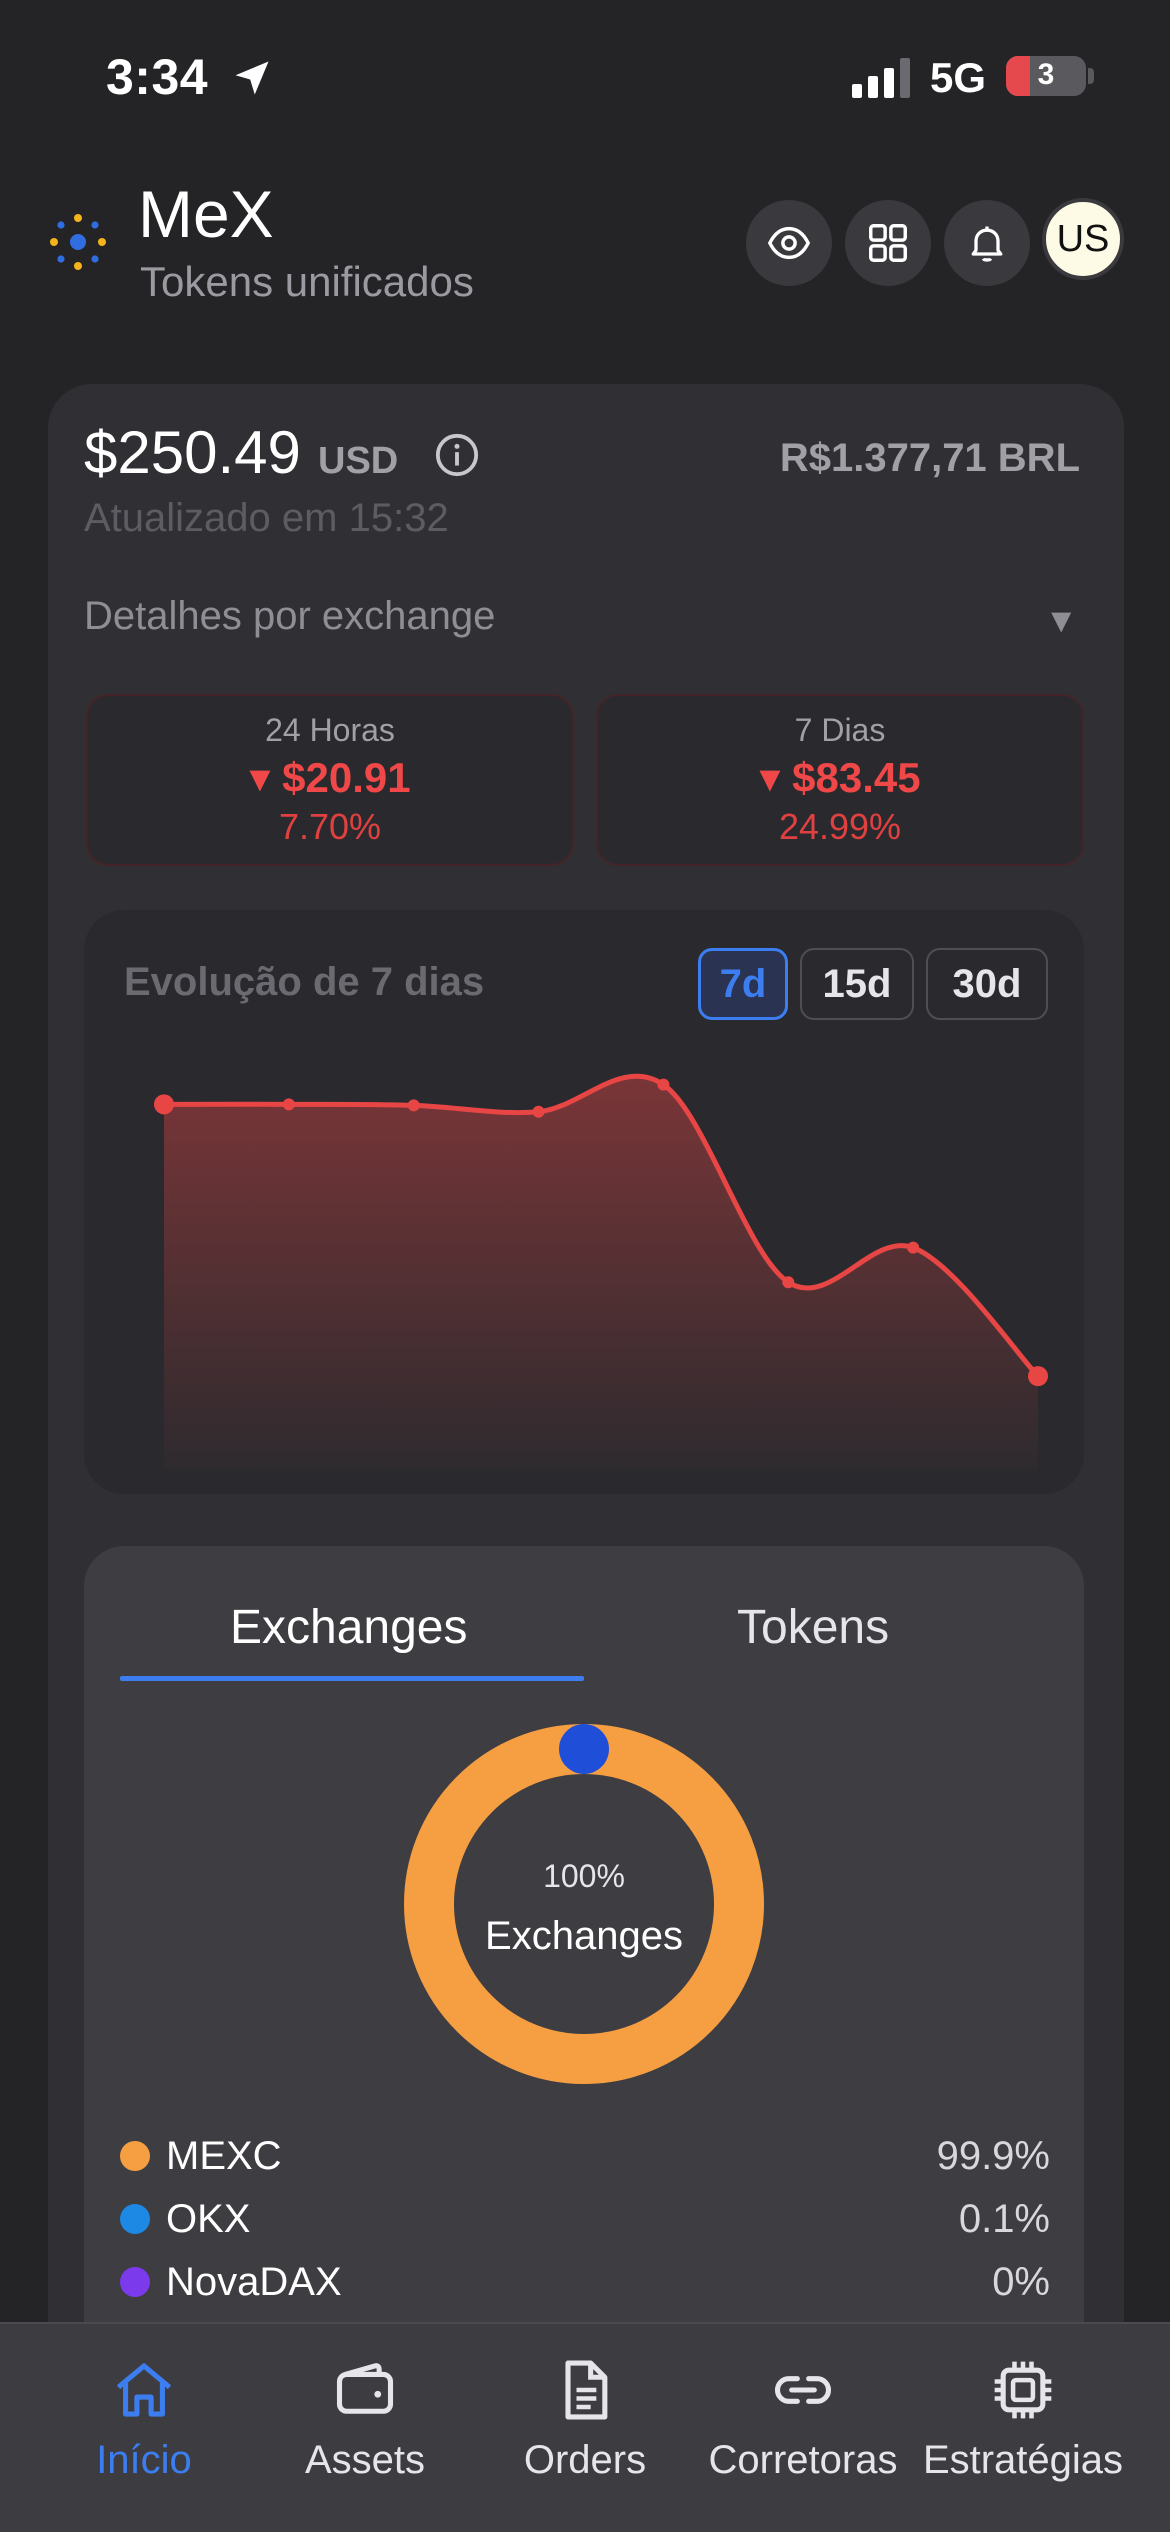 The width and height of the screenshot is (1170, 2532). What do you see at coordinates (289, 616) in the screenshot?
I see `exchange-details-toggle: Detalhes por exchange` at bounding box center [289, 616].